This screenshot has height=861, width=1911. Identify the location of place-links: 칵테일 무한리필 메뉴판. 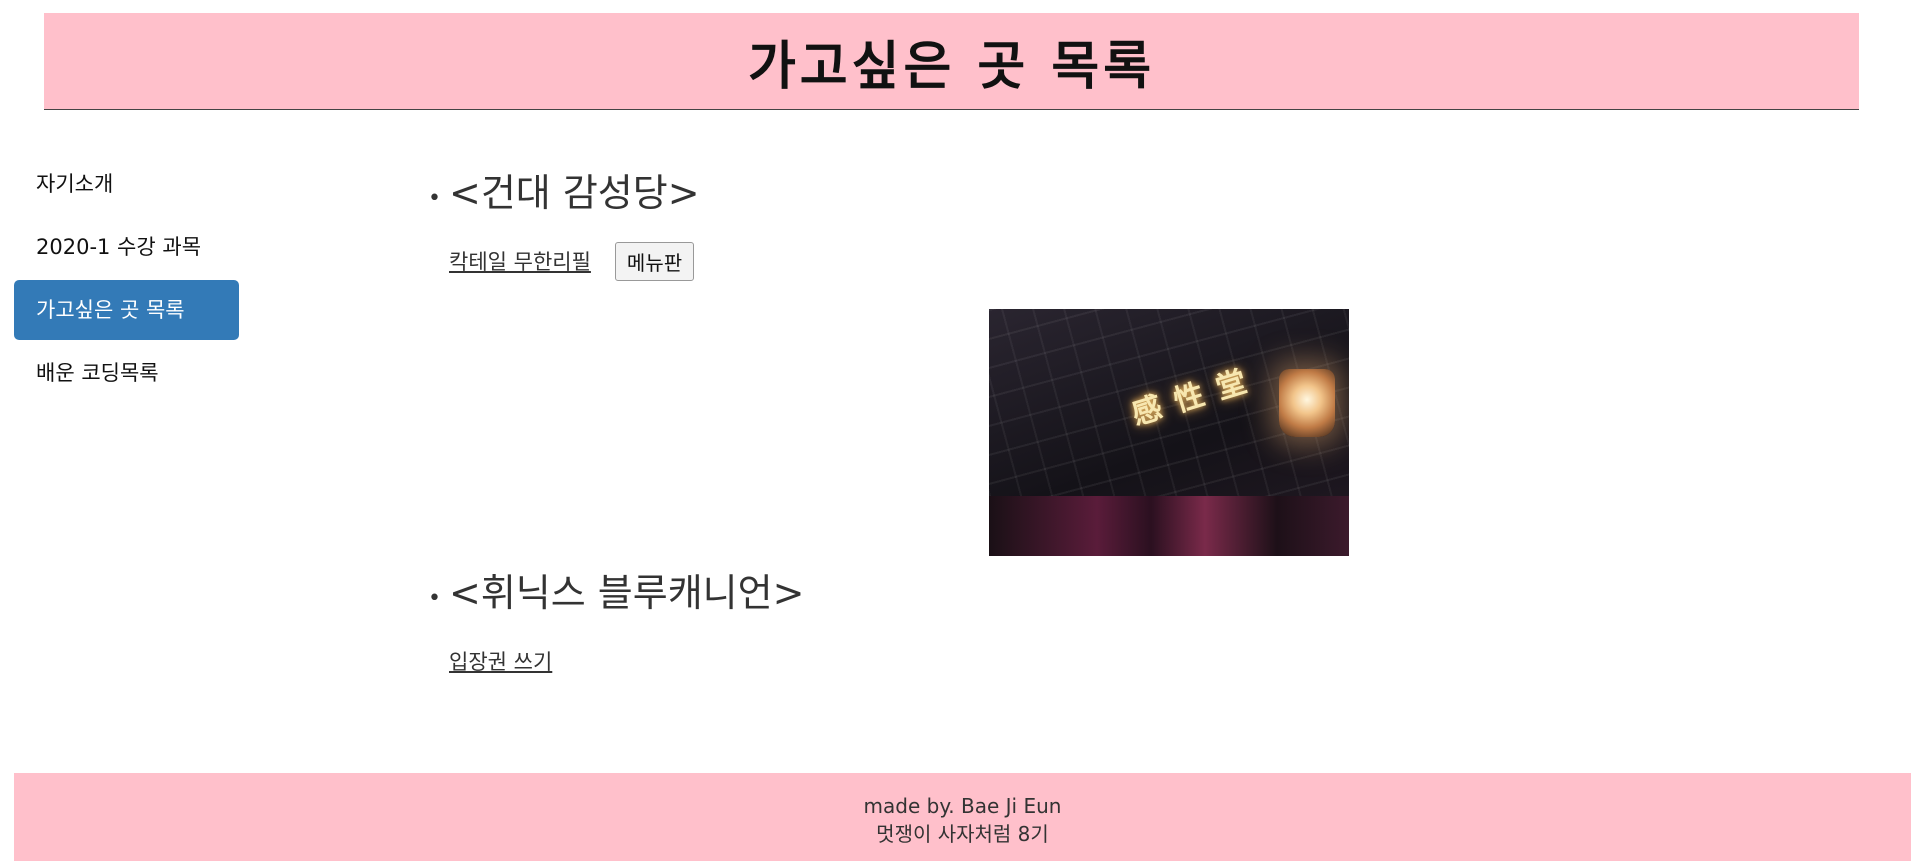
(1120, 261).